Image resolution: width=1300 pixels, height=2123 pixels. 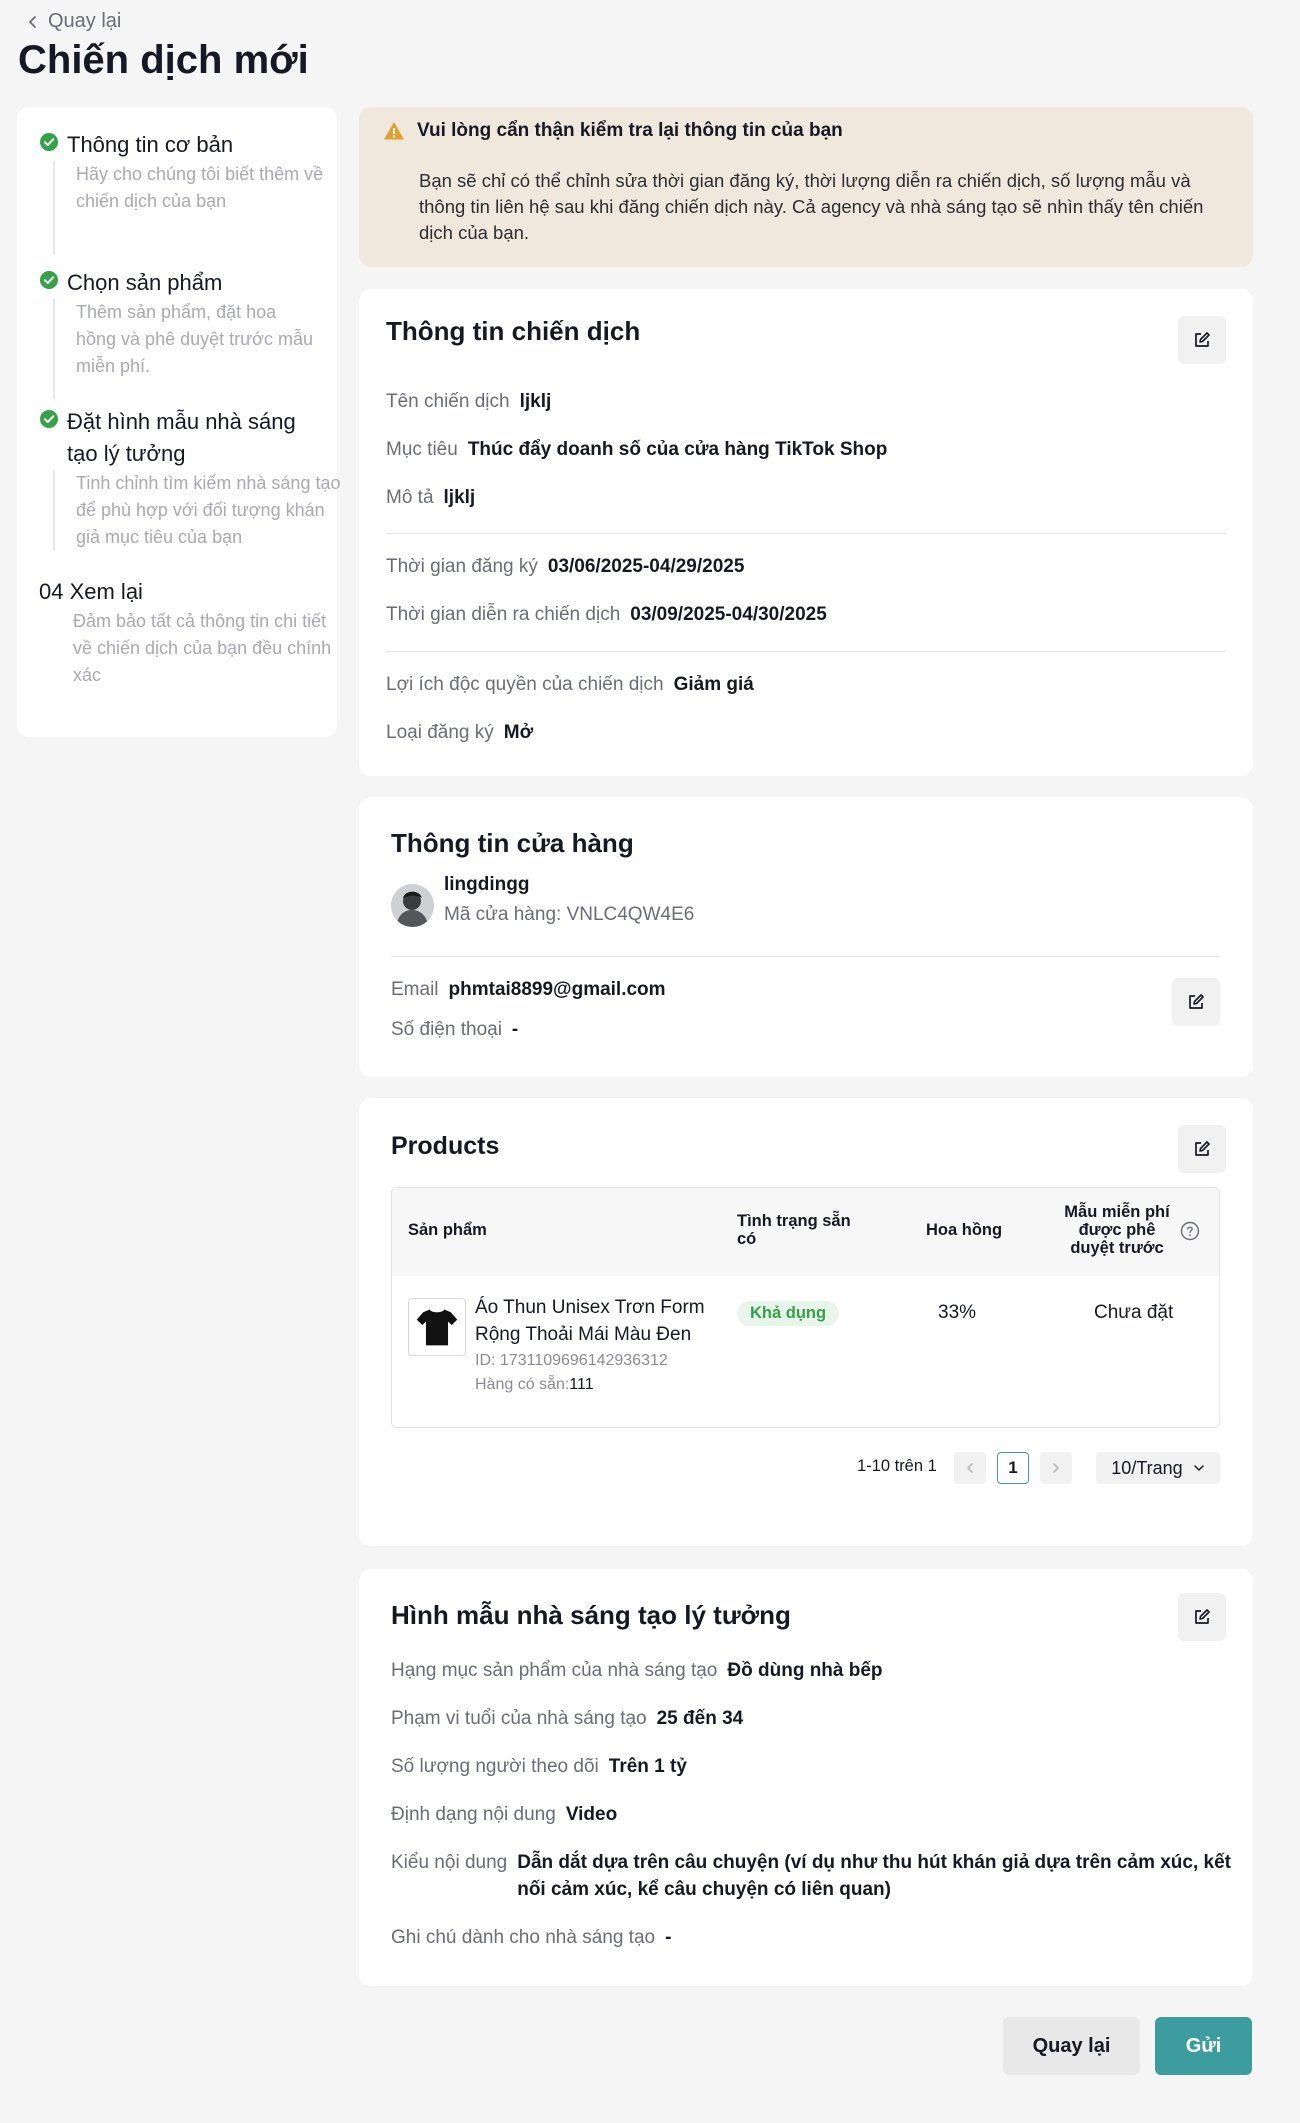 I want to click on creator-profile-title: Hình mẫu nhà sáng tạo lý tưởng, so click(x=591, y=1615).